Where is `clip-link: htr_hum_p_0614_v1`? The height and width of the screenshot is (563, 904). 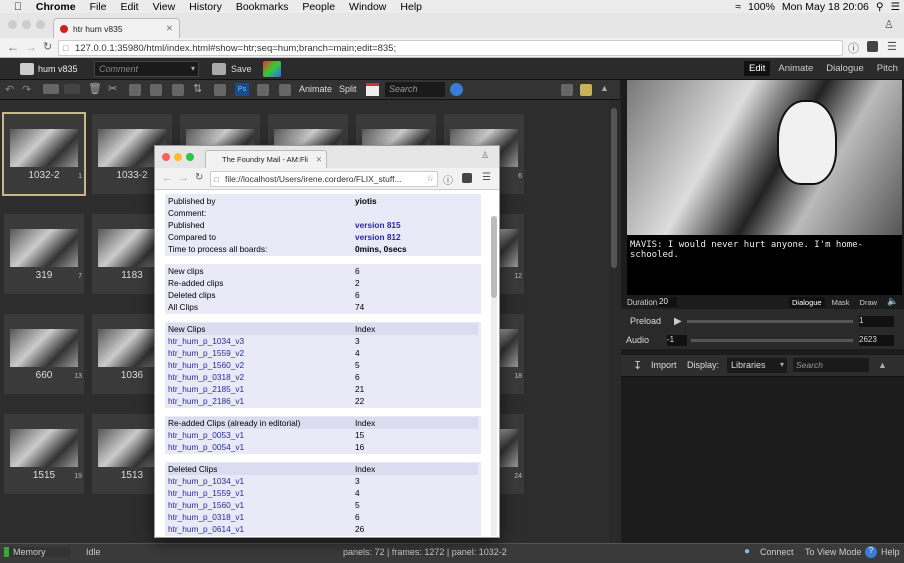
clip-link: htr_hum_p_0614_v1 is located at coordinates (261, 529).